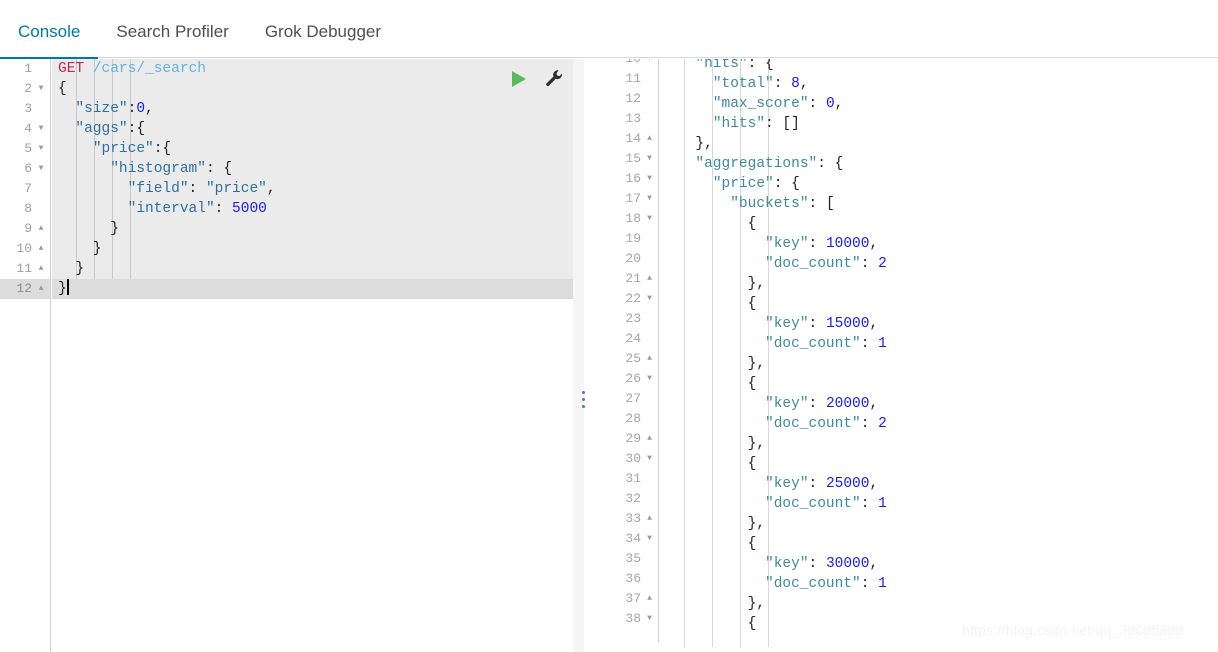 This screenshot has height=652, width=1218. Describe the element at coordinates (25, 269) in the screenshot. I see `editor-line-number: 11 ▲` at that location.